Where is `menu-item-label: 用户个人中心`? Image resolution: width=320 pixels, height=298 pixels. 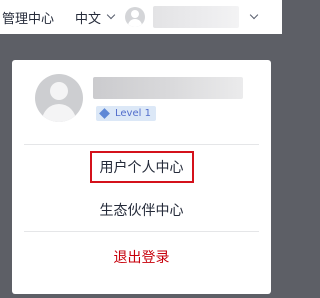
menu-item-label: 用户个人中心 is located at coordinates (141, 166).